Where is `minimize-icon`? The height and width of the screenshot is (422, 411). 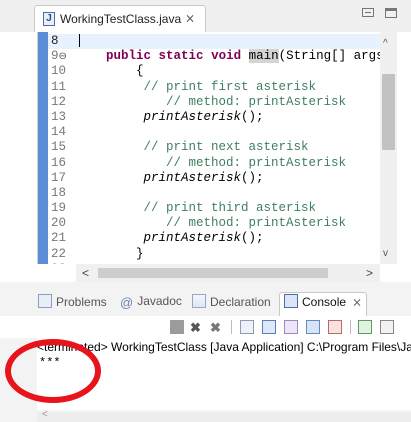 minimize-icon is located at coordinates (368, 12).